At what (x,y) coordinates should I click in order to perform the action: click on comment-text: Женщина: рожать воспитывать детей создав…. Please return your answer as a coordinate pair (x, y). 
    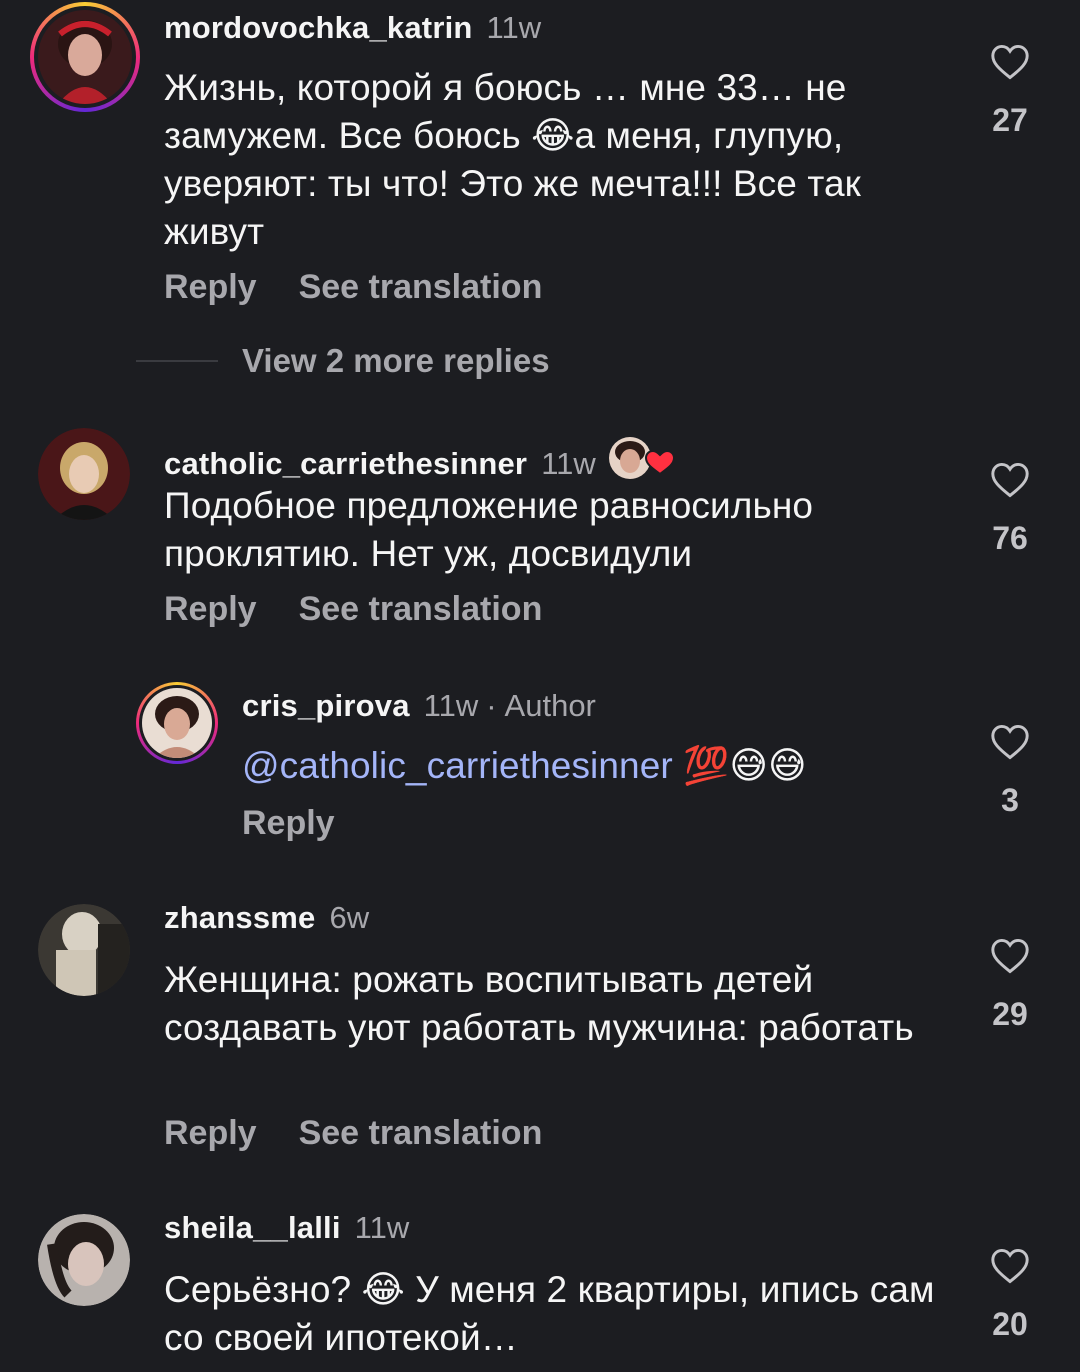
    Looking at the image, I should click on (539, 1003).